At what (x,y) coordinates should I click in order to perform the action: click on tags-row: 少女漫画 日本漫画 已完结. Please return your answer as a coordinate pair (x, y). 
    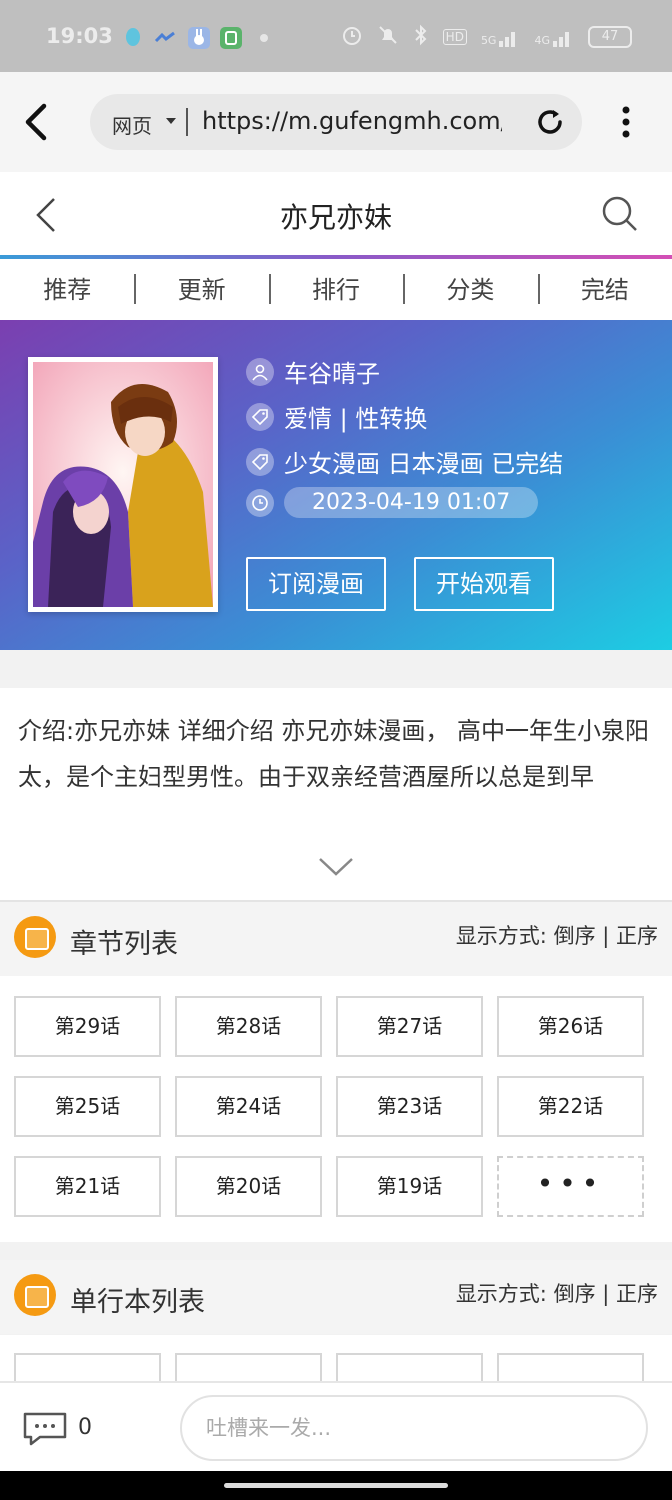
    Looking at the image, I should click on (404, 461).